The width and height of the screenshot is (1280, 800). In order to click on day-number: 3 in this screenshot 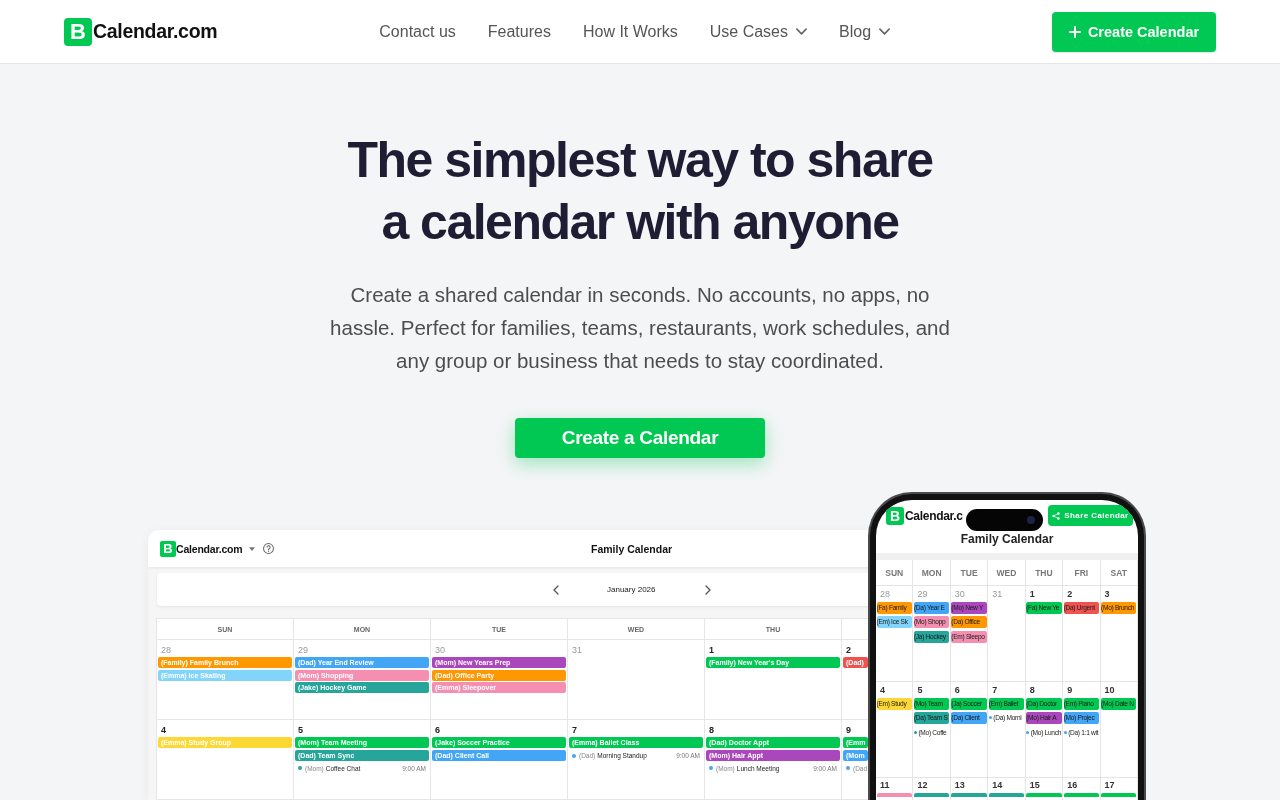, I will do `click(1107, 594)`.